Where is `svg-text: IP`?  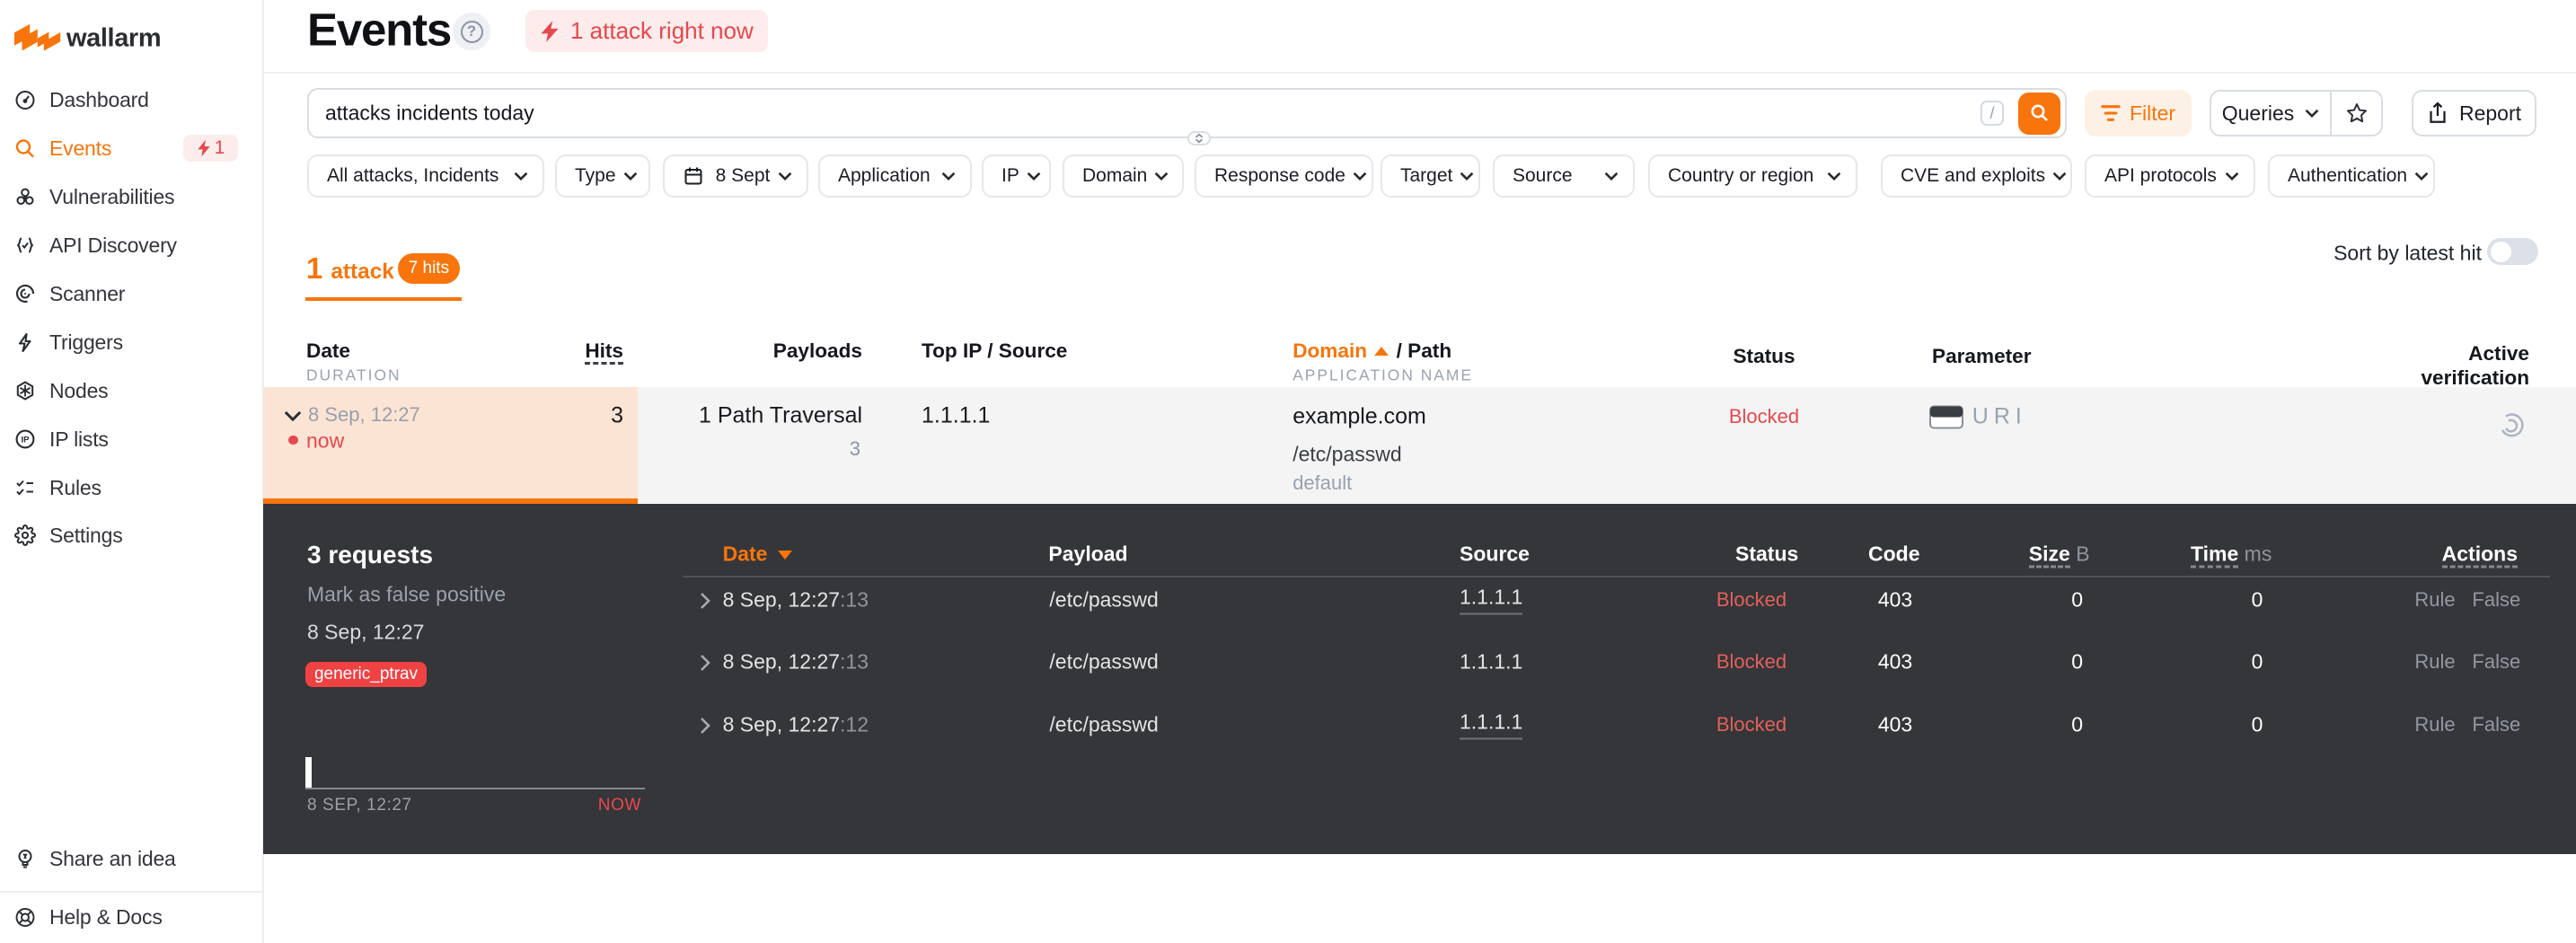 svg-text: IP is located at coordinates (25, 441).